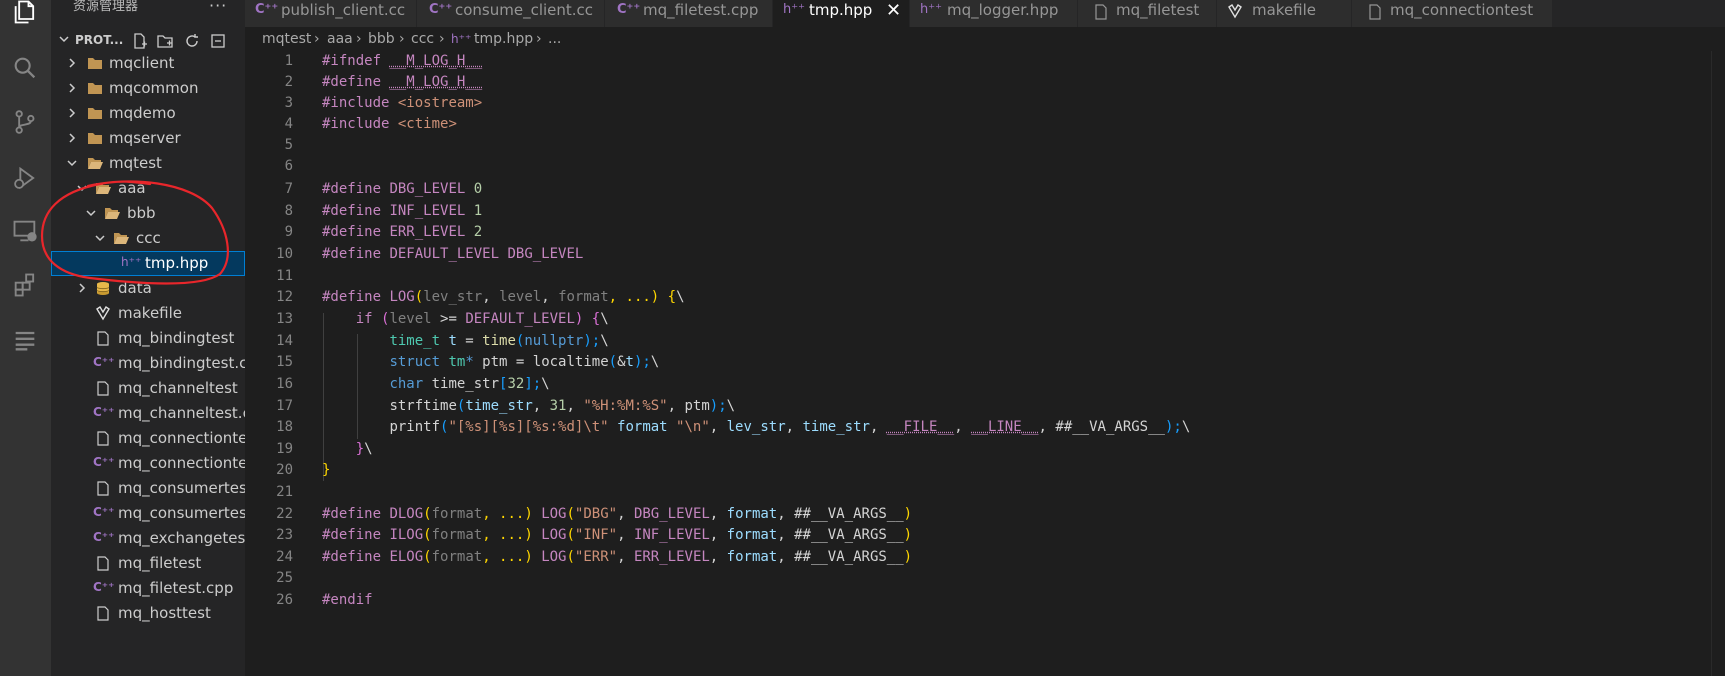 This screenshot has height=676, width=1725. I want to click on breadcrumb-item: tmp.hpp, so click(503, 39).